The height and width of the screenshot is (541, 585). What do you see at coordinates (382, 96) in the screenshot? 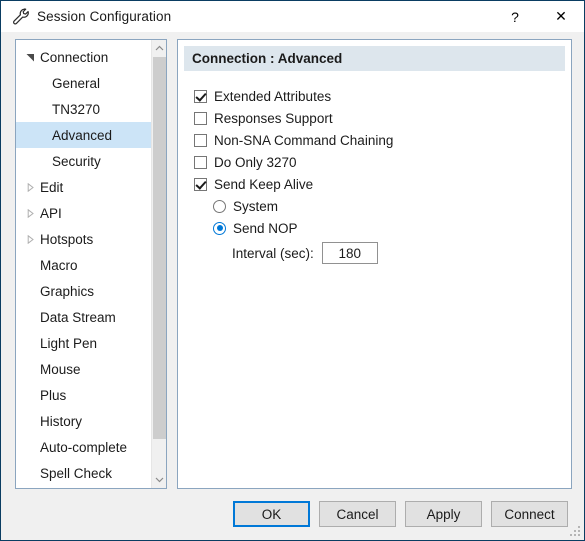
I see `checkbox-row: Extended Attributes` at bounding box center [382, 96].